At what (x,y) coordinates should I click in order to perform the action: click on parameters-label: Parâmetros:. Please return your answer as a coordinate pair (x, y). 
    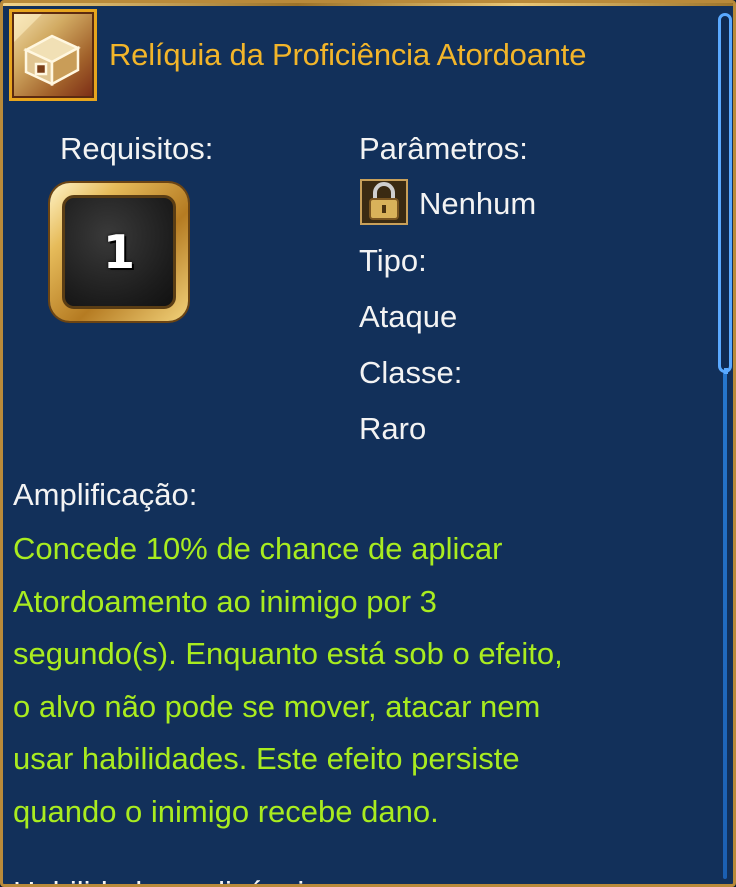
    Looking at the image, I should click on (443, 148).